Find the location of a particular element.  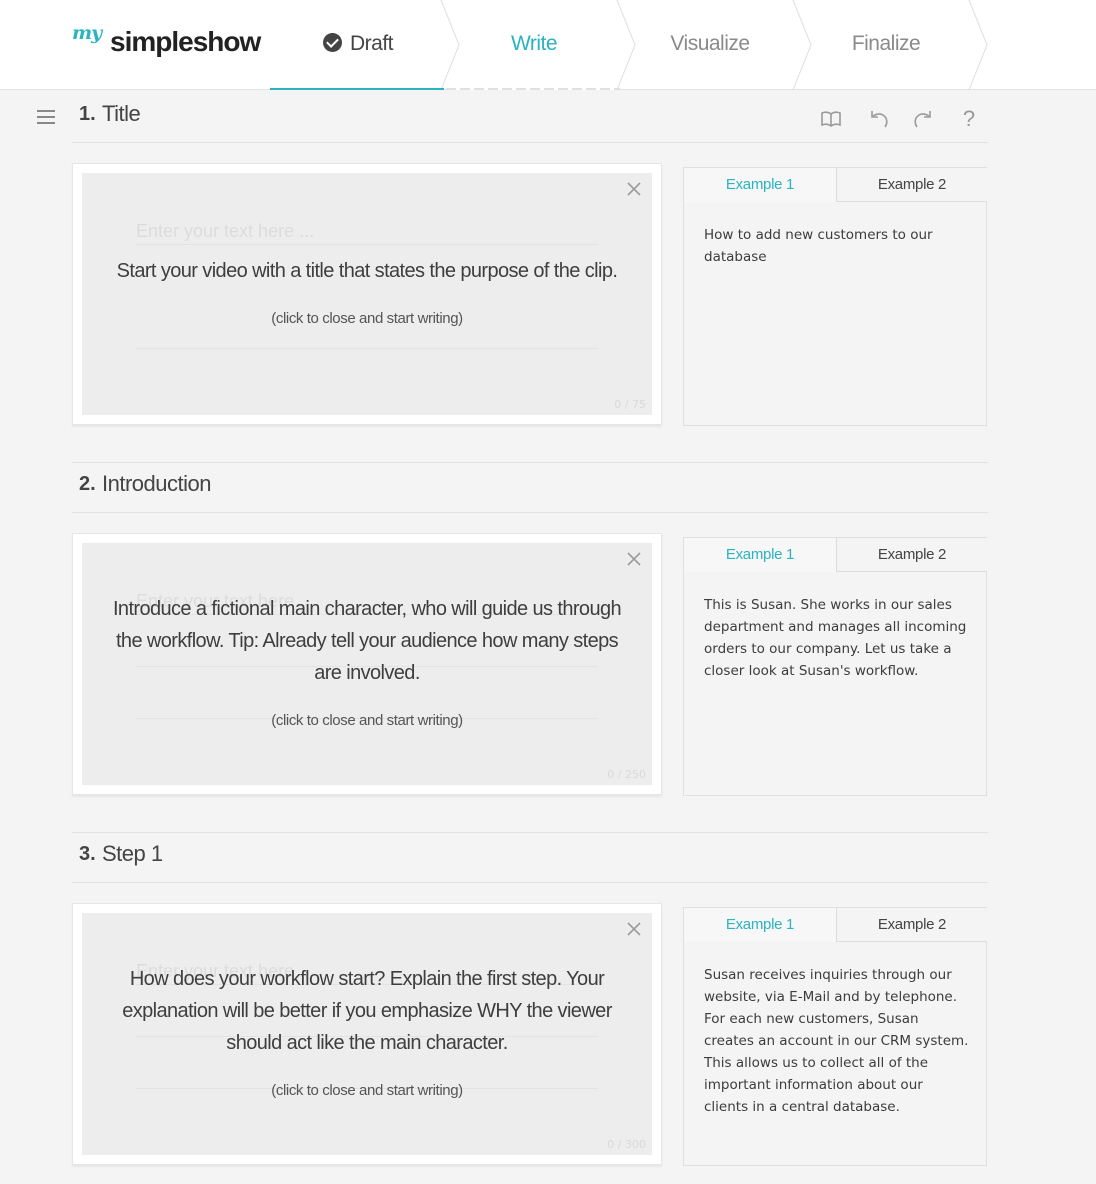

section-title: Introduction is located at coordinates (156, 483).